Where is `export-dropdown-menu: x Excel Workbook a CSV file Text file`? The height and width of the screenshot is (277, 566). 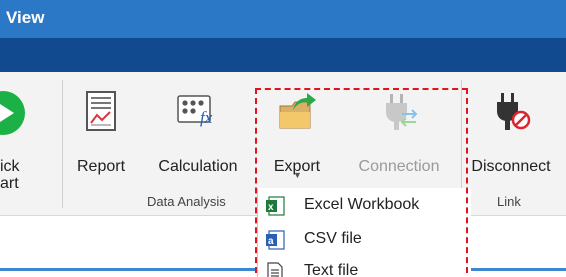
export-dropdown-menu: x Excel Workbook a CSV file Text file is located at coordinates (364, 232).